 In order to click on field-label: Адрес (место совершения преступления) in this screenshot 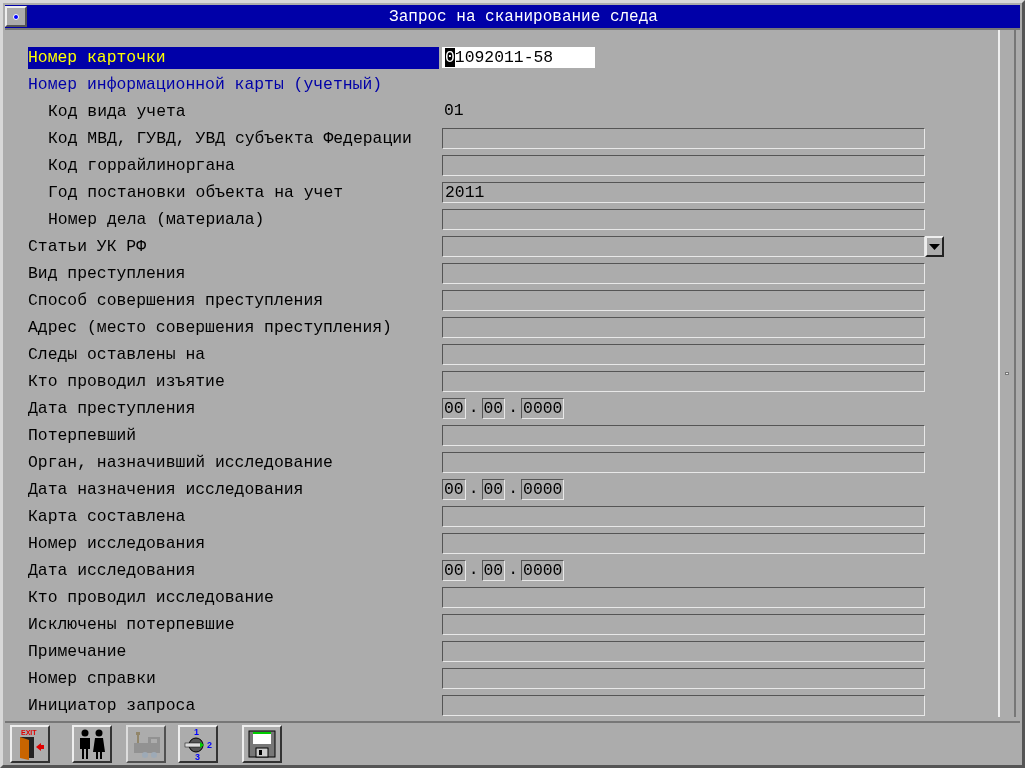, I will do `click(210, 327)`.